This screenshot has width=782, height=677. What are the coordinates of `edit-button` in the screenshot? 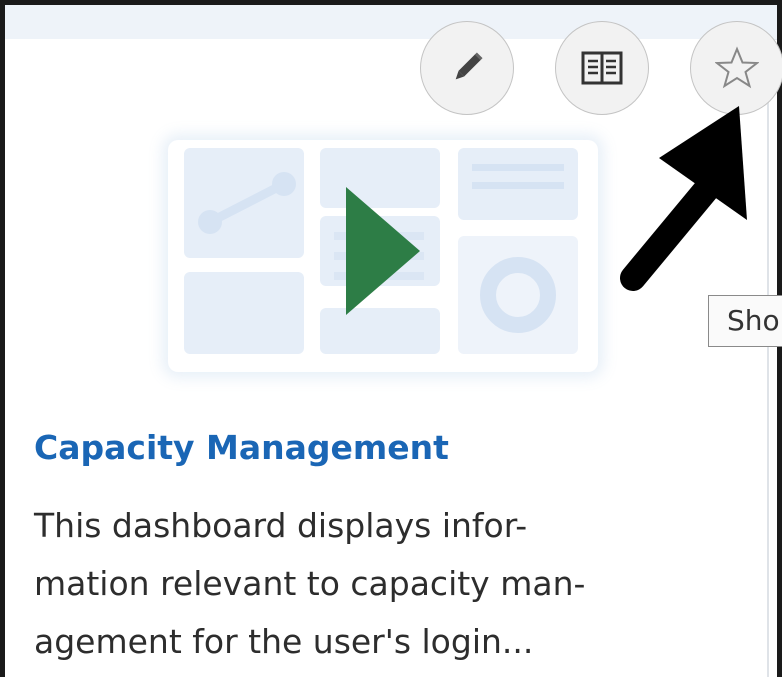 It's located at (467, 68).